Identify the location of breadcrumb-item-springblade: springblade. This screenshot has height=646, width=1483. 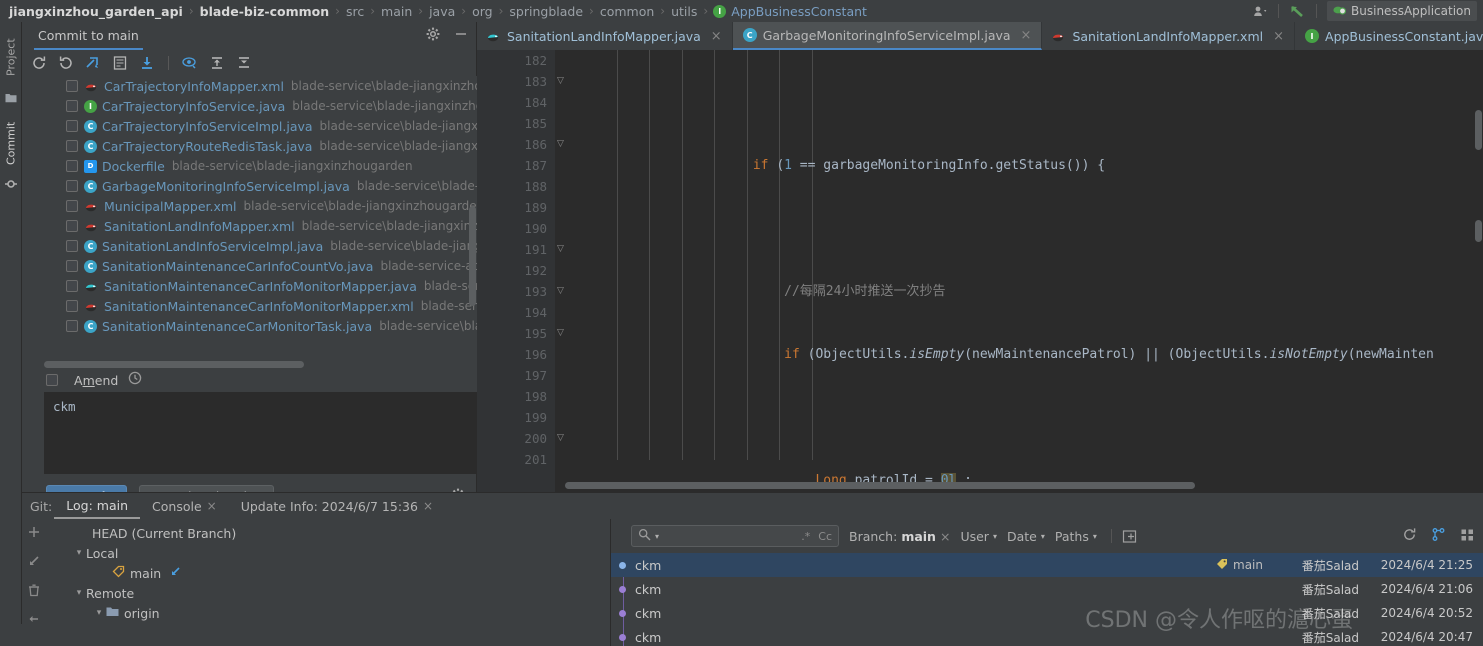
(546, 11).